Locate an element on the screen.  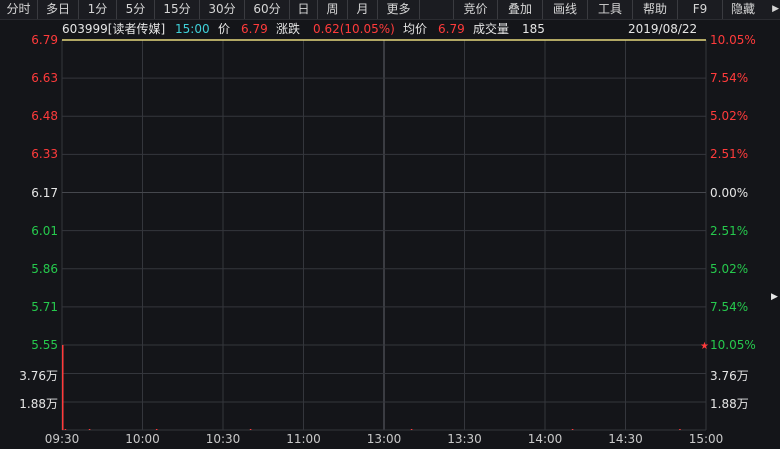
price-tick-label: 6.01 is located at coordinates (44, 230).